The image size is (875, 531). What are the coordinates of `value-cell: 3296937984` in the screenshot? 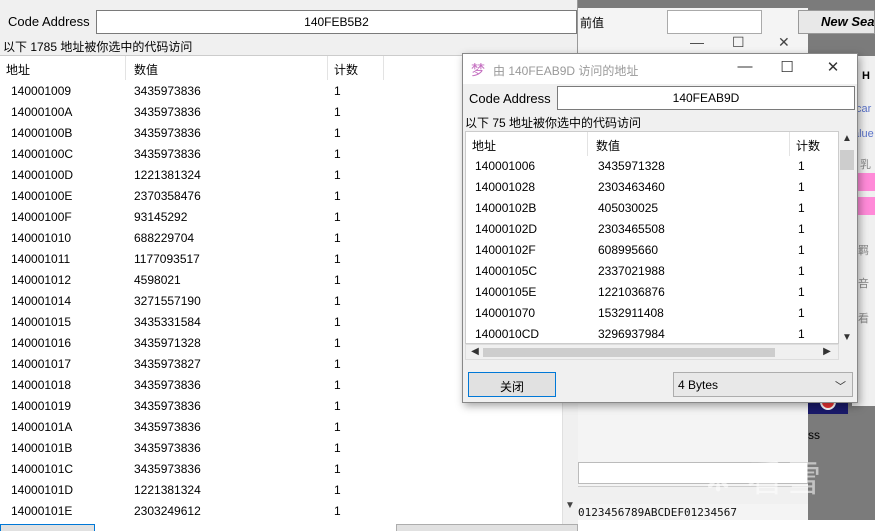 It's located at (631, 334).